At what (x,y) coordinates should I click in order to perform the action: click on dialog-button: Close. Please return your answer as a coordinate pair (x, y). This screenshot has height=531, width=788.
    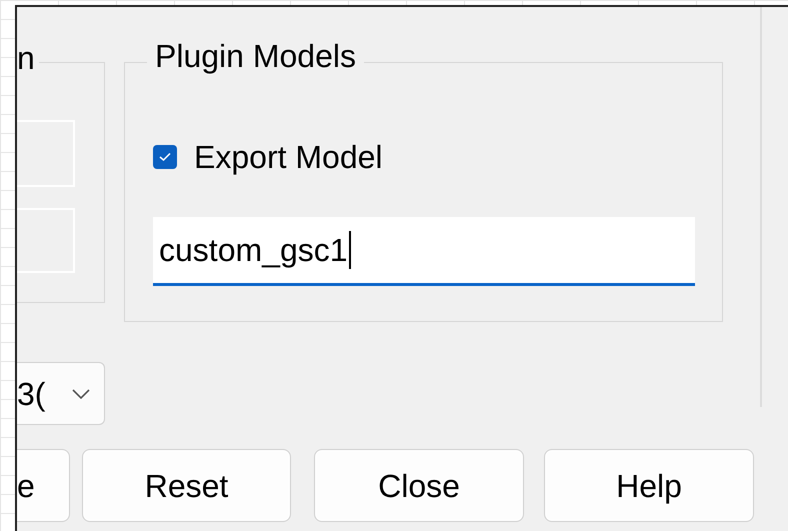
    Looking at the image, I should click on (419, 485).